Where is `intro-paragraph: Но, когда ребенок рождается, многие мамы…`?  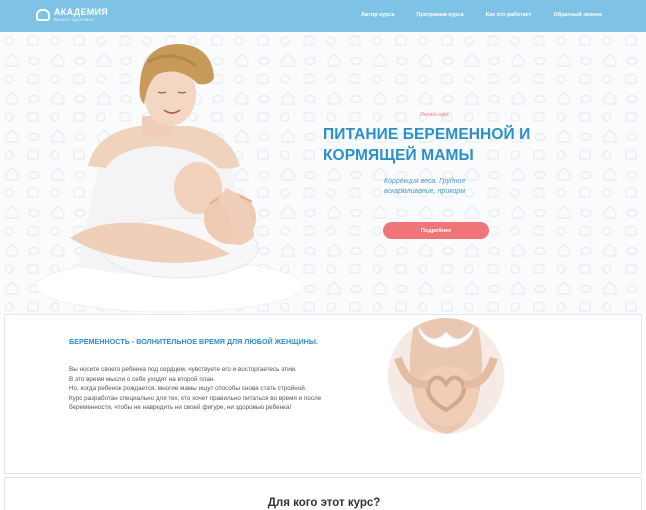 intro-paragraph: Но, когда ребенок рождается, многие мамы… is located at coordinates (188, 389).